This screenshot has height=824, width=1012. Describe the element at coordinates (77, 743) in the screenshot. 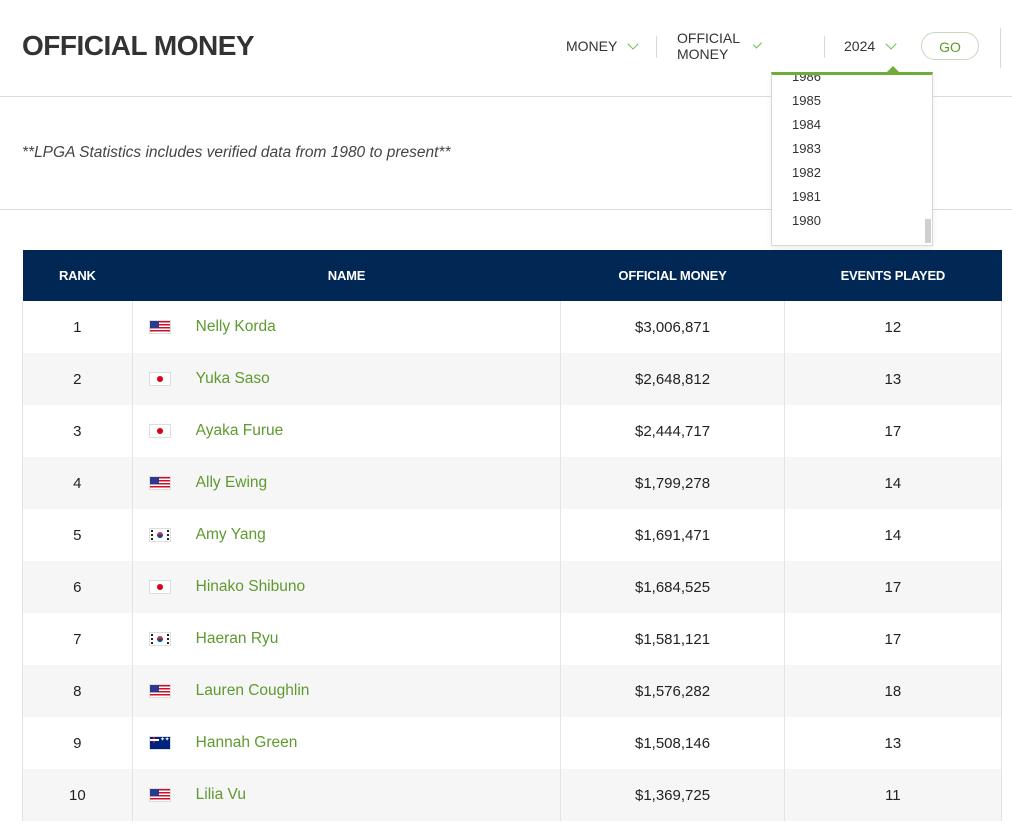

I see `rank-cell: 9` at that location.